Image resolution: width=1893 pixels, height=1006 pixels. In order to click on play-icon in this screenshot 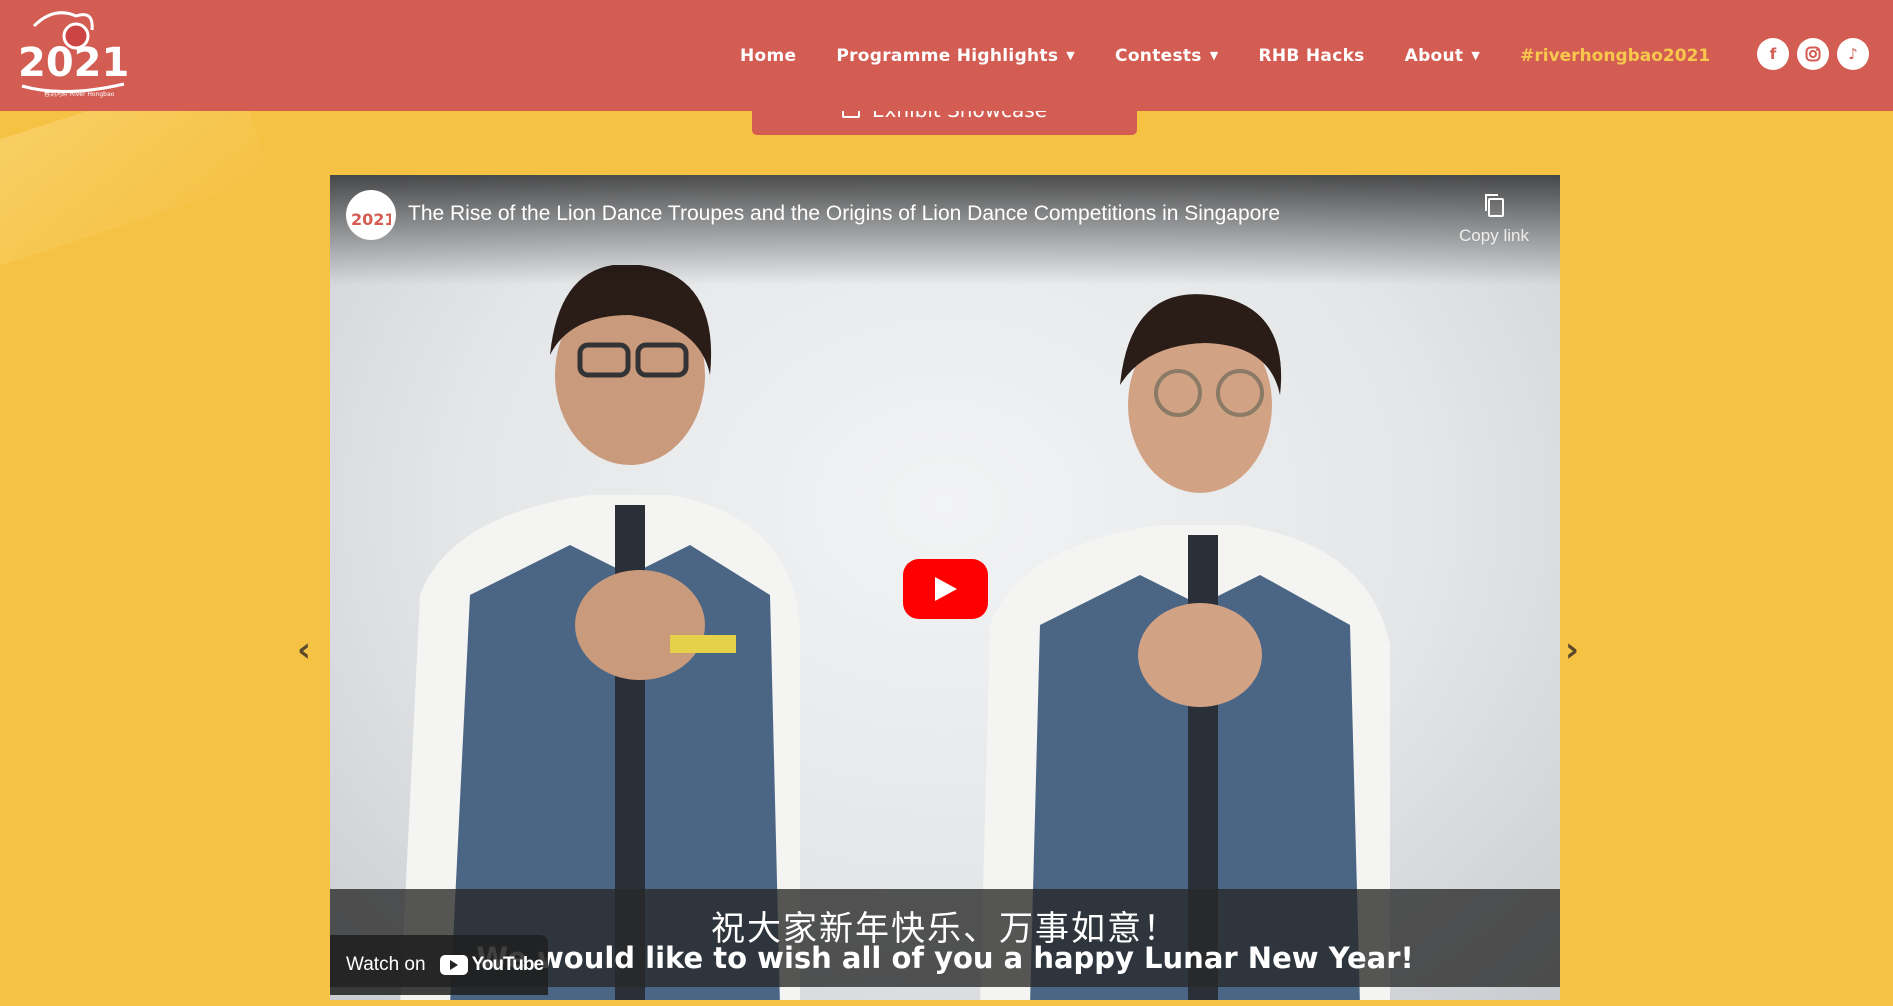, I will do `click(945, 589)`.